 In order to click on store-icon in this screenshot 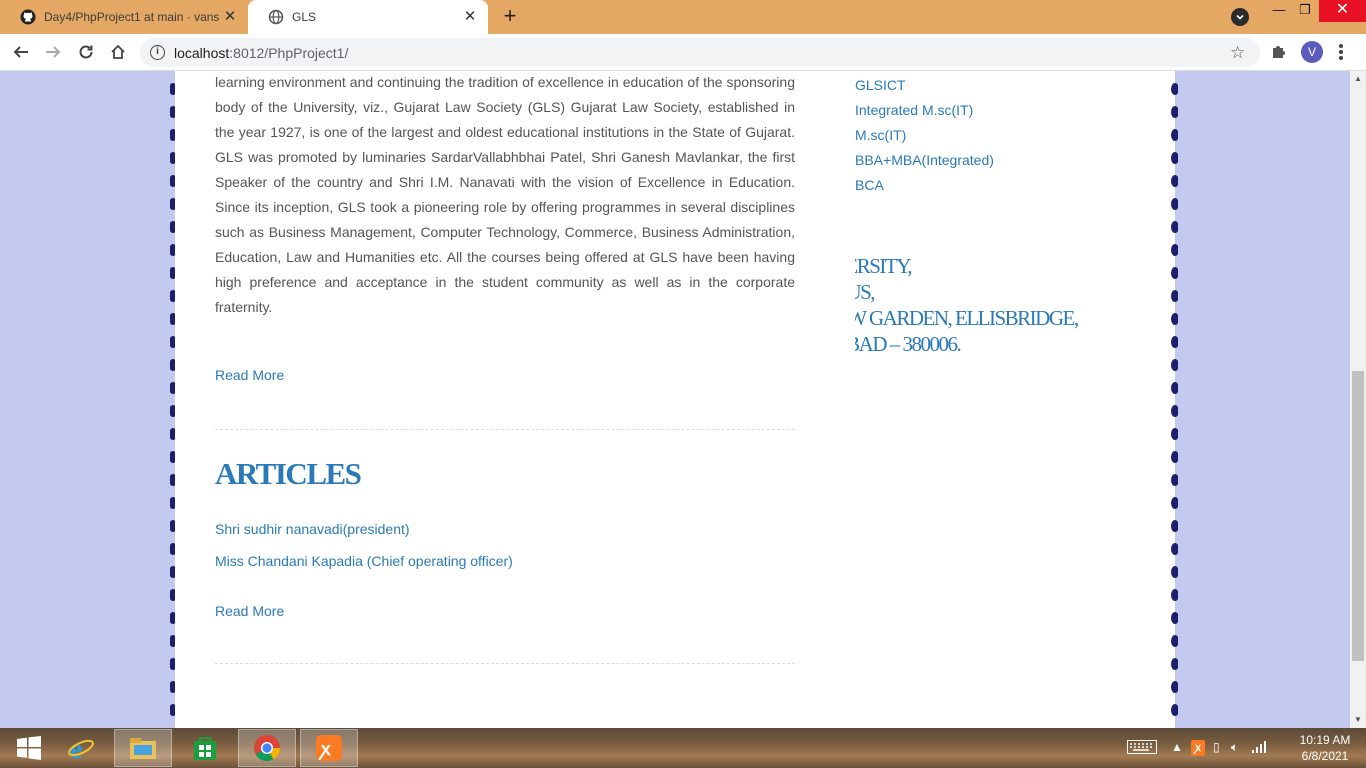, I will do `click(205, 748)`.